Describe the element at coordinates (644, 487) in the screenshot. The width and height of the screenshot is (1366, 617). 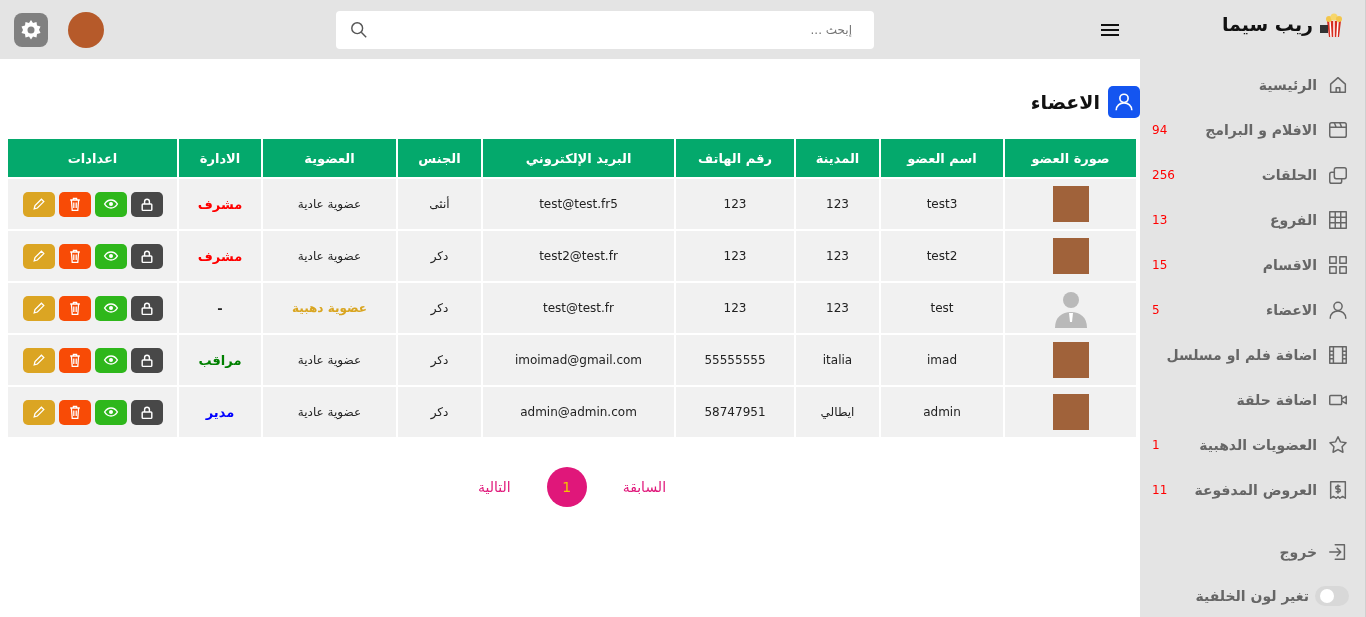
I see `page-link: السابقة` at that location.